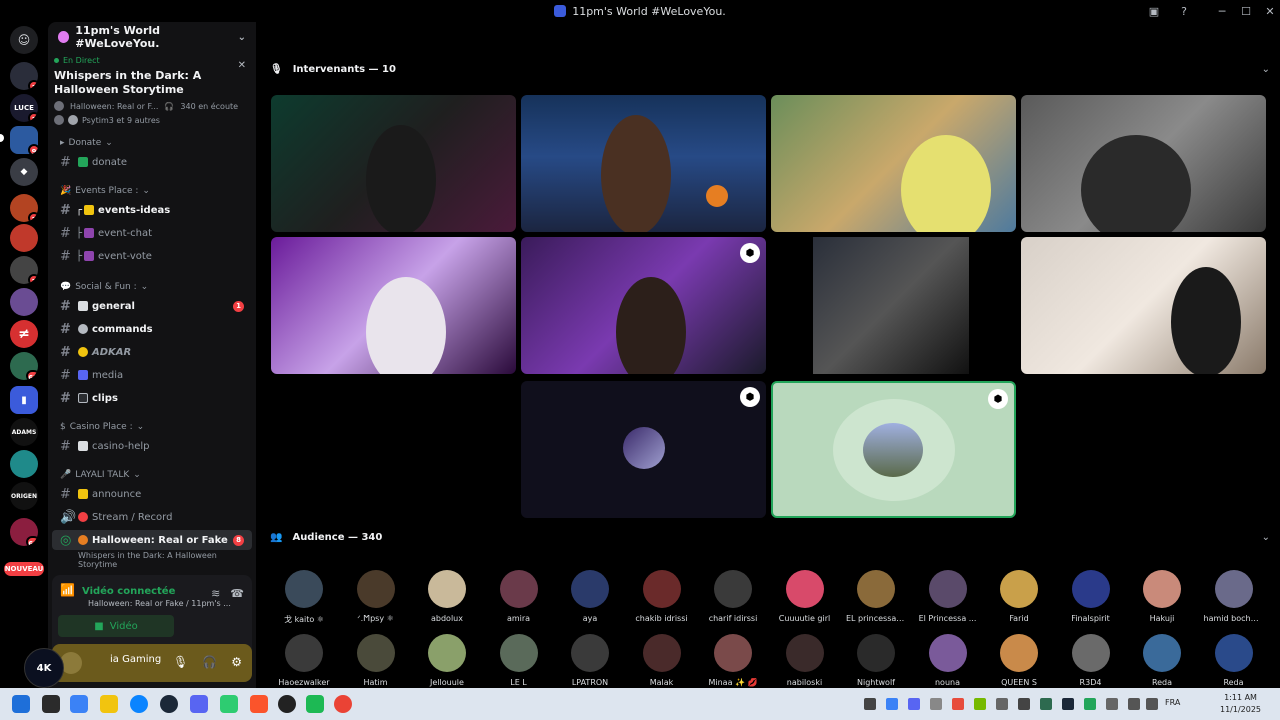 The image size is (1280, 720). Describe the element at coordinates (1152, 704) in the screenshot. I see `microphone-icon` at that location.